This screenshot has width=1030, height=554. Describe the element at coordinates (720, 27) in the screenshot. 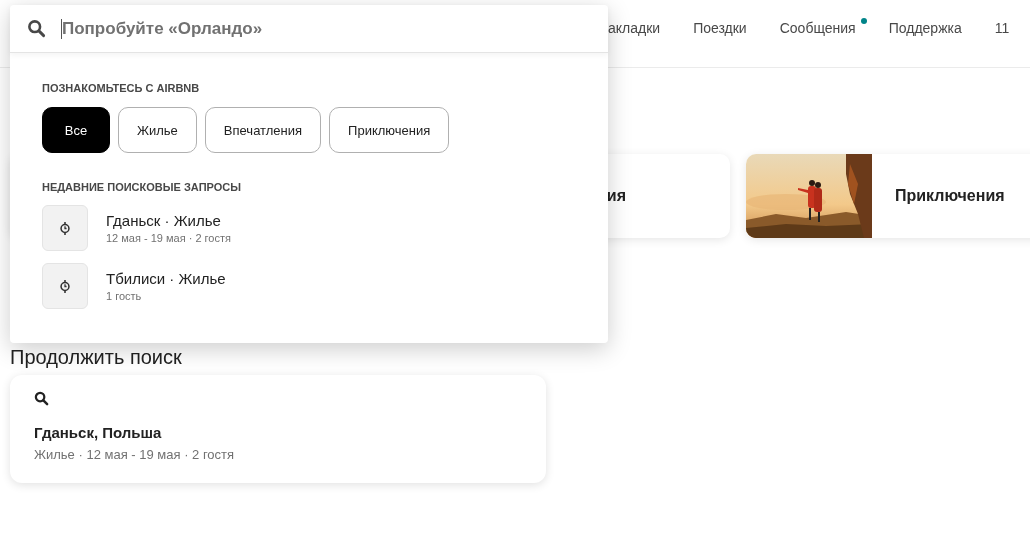

I see `nav-link: Поездки` at that location.